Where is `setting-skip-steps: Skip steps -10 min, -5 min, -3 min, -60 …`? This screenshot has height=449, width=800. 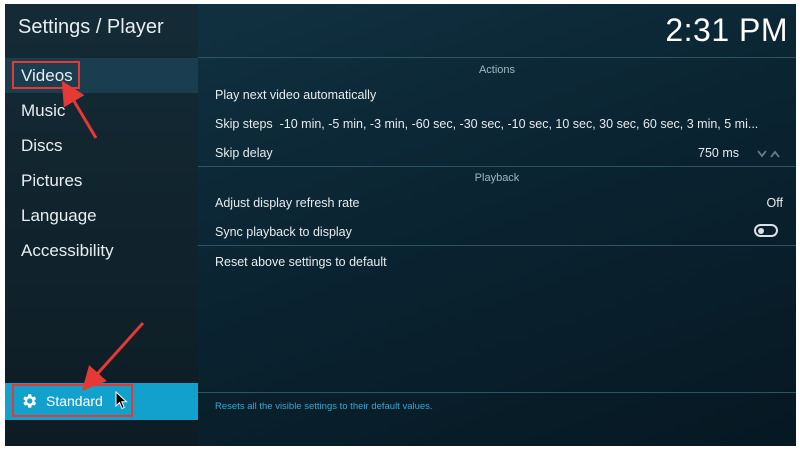 setting-skip-steps: Skip steps -10 min, -5 min, -3 min, -60 … is located at coordinates (499, 124).